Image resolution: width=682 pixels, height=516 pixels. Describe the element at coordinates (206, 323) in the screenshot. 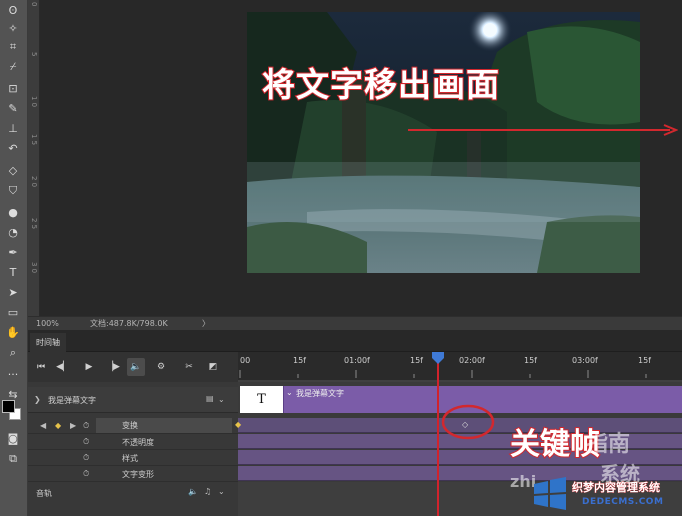

I see `status-menu-arrow: 〉` at that location.